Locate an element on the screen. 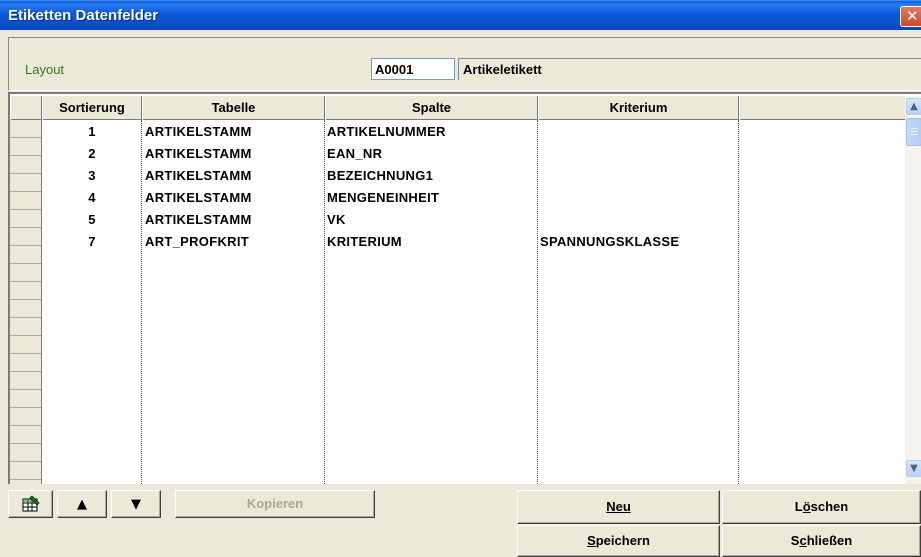 Image resolution: width=921 pixels, height=557 pixels. copy-button-label: Kopieren is located at coordinates (275, 503).